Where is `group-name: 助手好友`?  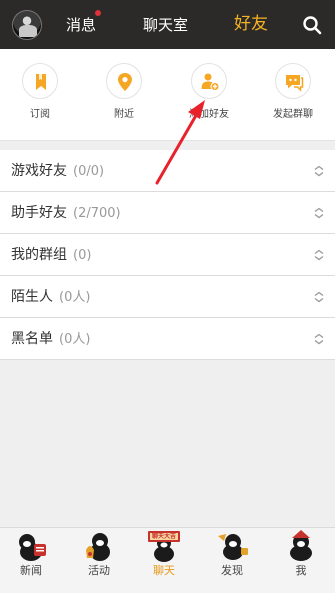
group-name: 助手好友 is located at coordinates (39, 213).